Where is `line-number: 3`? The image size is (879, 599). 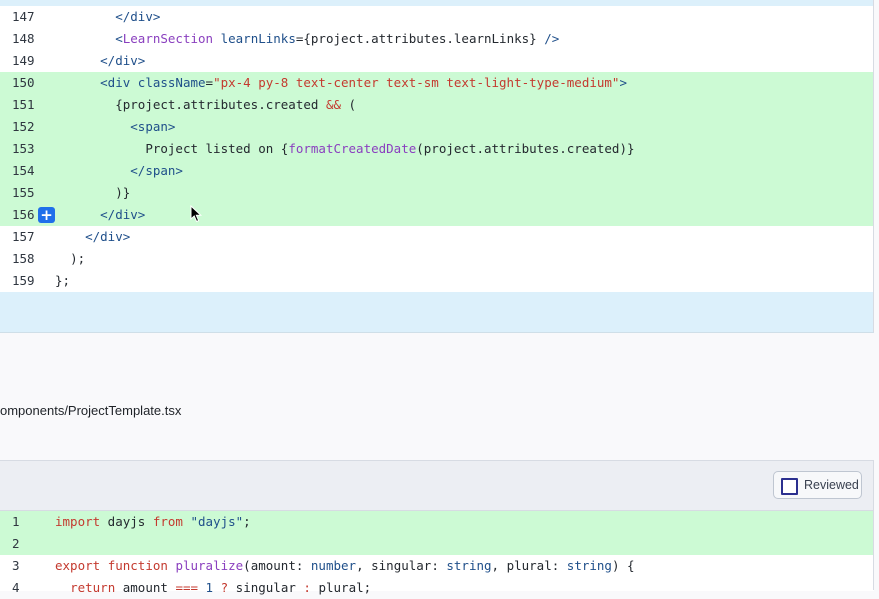
line-number: 3 is located at coordinates (16, 566).